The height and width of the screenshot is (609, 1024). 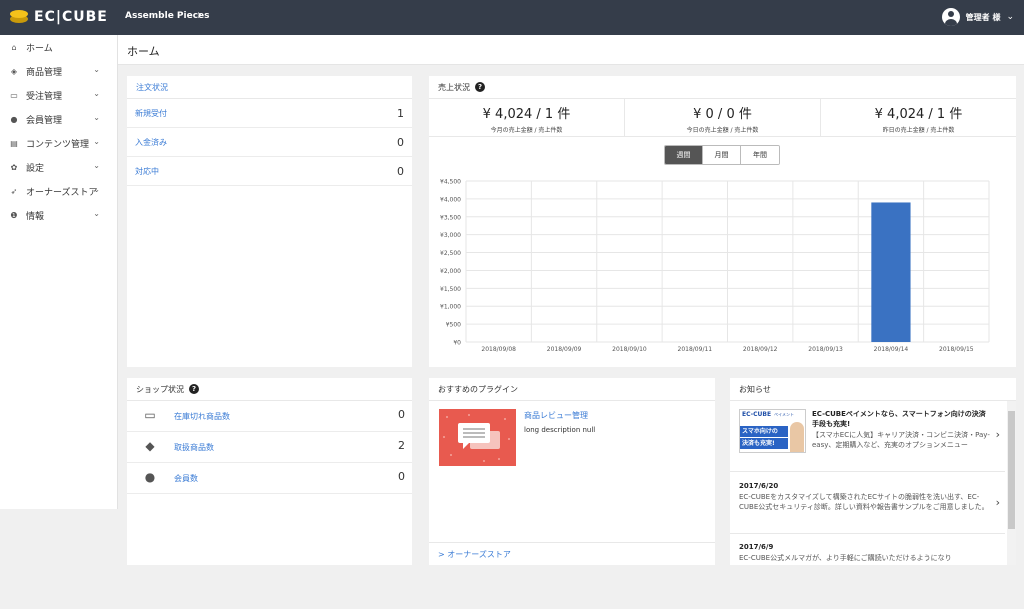 What do you see at coordinates (202, 416) in the screenshot?
I see `shop-status-label: 在庫切れ商品数` at bounding box center [202, 416].